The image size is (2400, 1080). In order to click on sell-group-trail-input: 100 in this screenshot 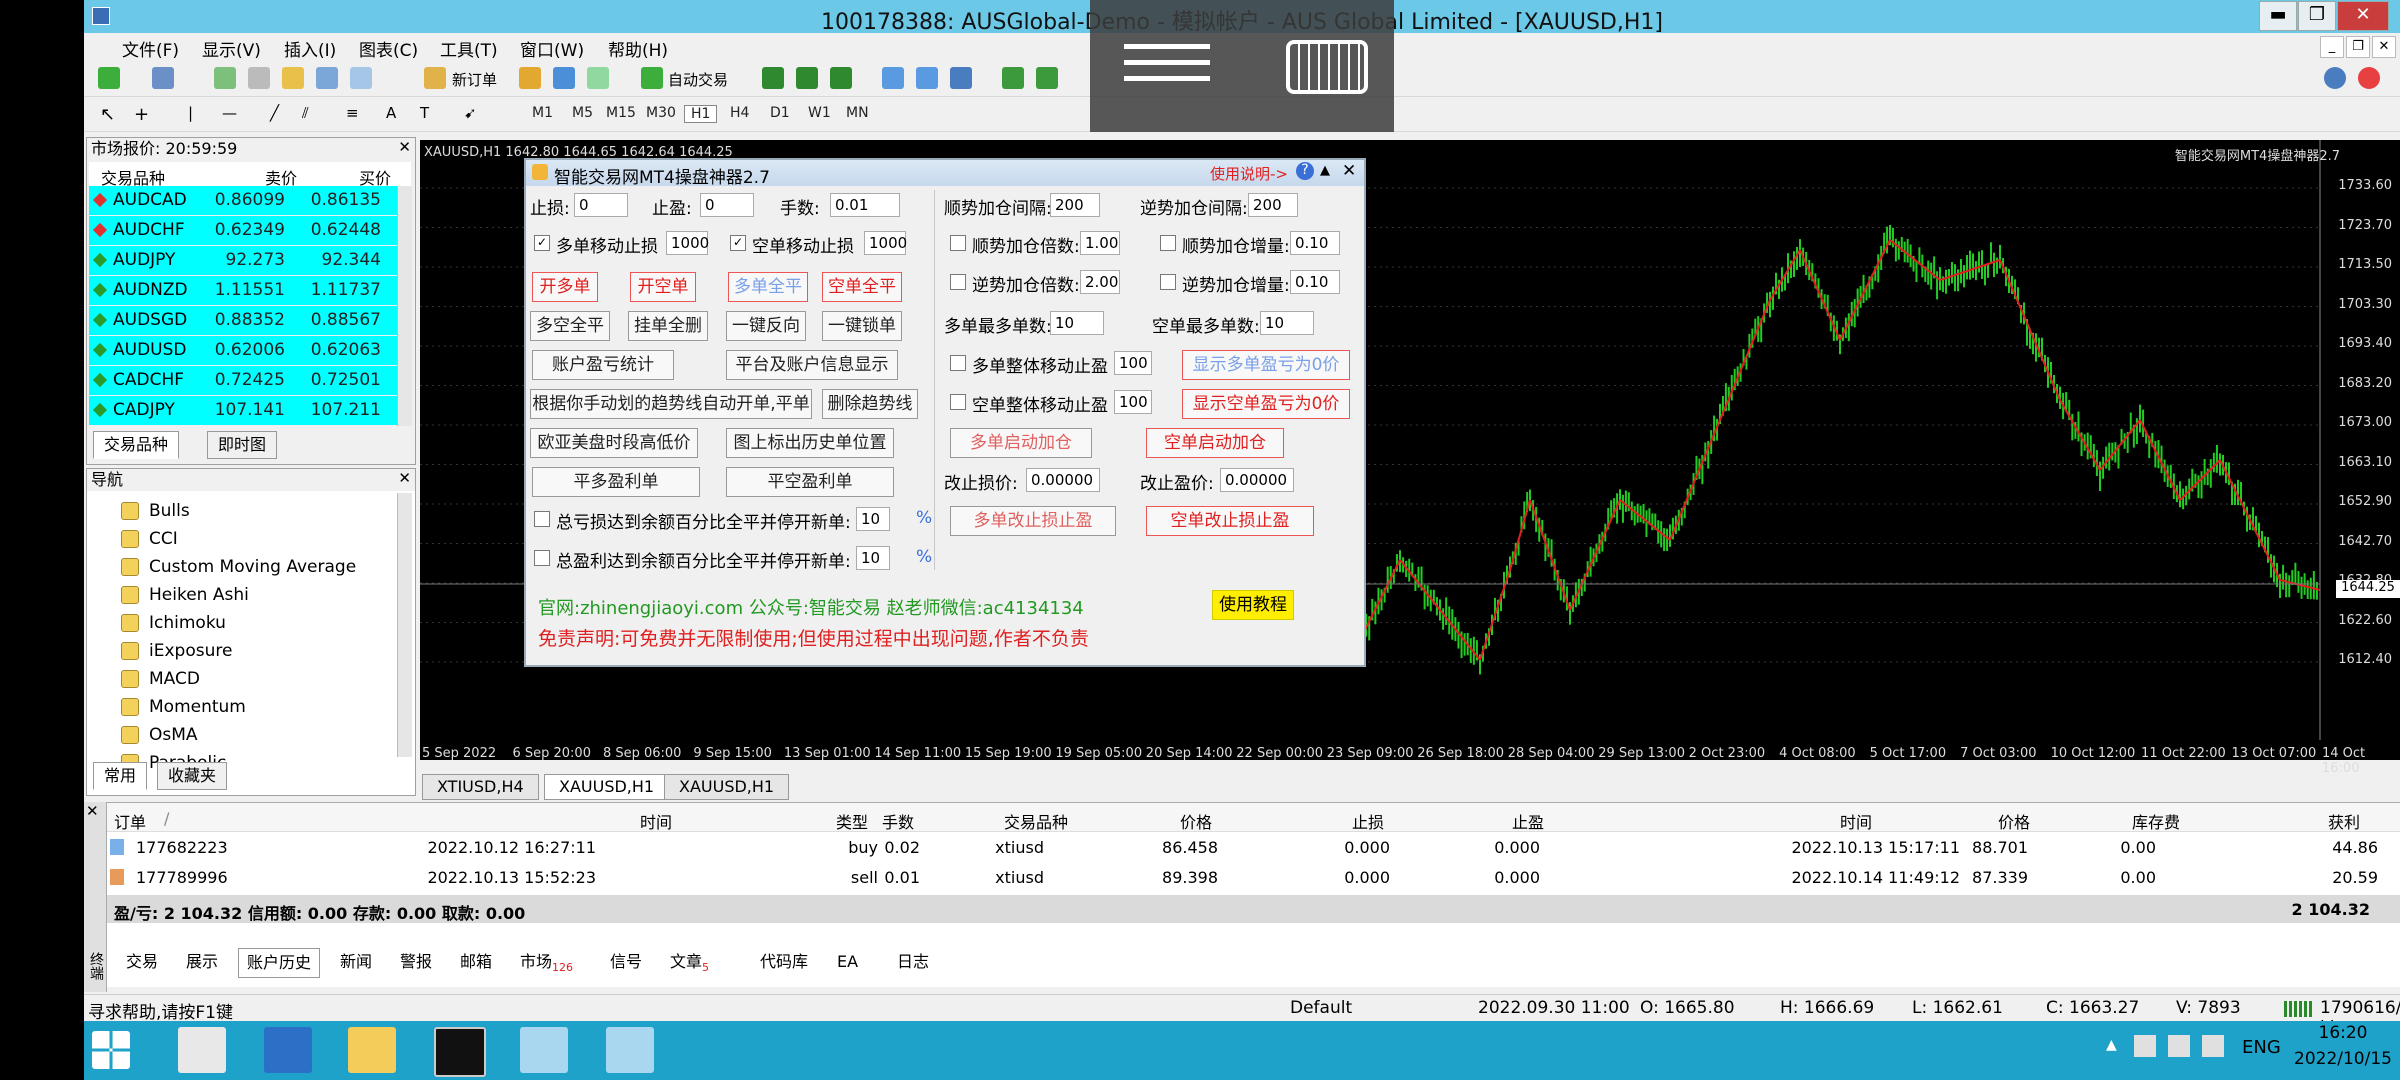, I will do `click(1133, 402)`.